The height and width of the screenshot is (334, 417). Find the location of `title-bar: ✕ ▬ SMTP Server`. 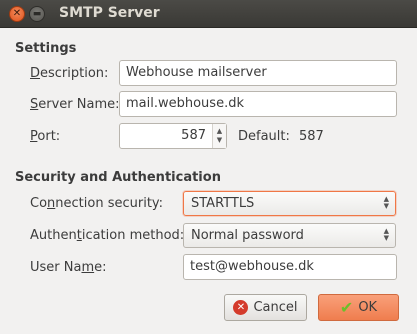

title-bar: ✕ ▬ SMTP Server is located at coordinates (208, 14).